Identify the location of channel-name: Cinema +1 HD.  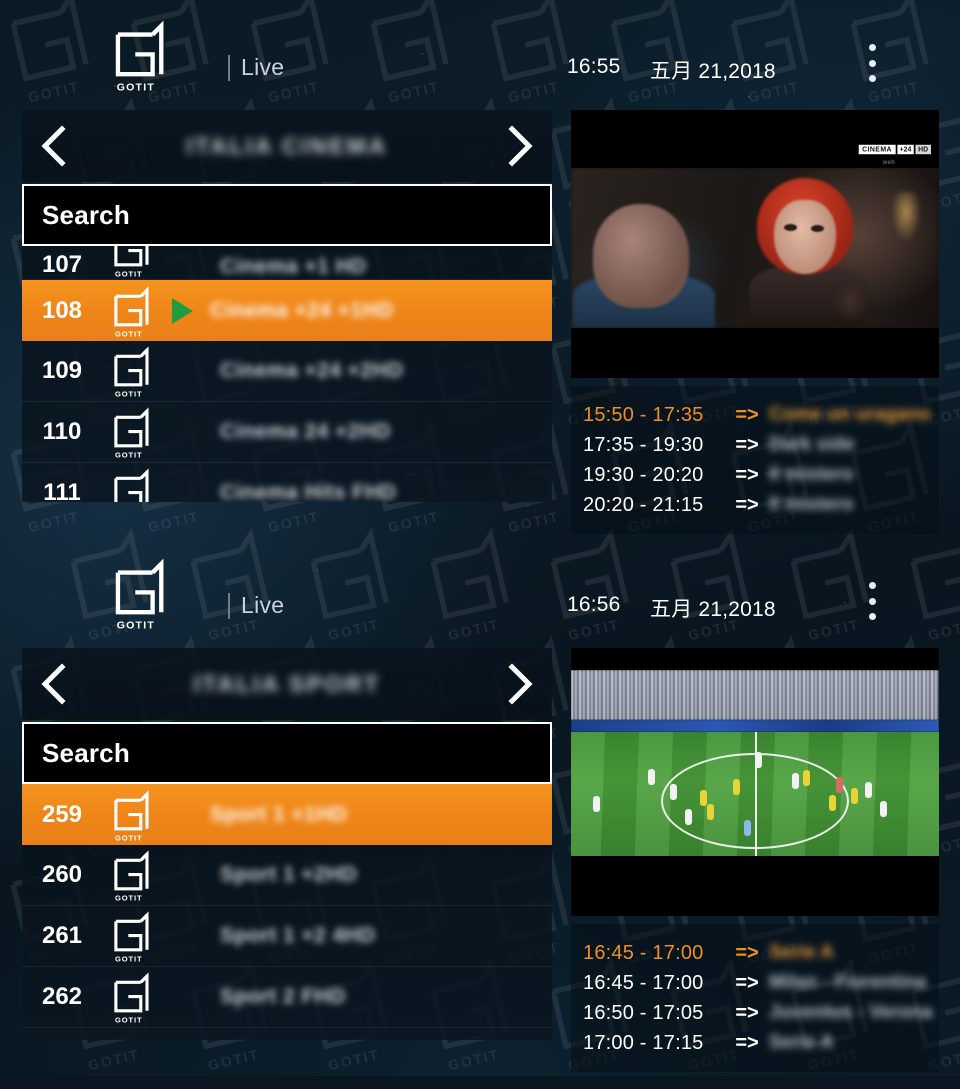
(293, 266).